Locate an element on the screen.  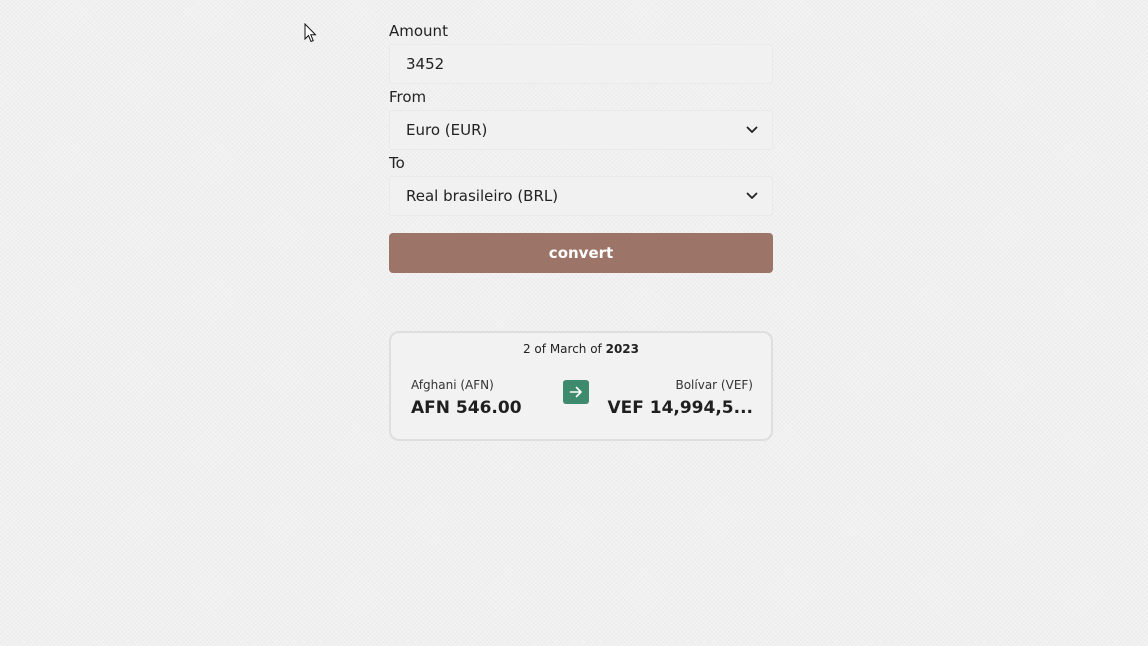
amount-value: 3452 is located at coordinates (425, 64).